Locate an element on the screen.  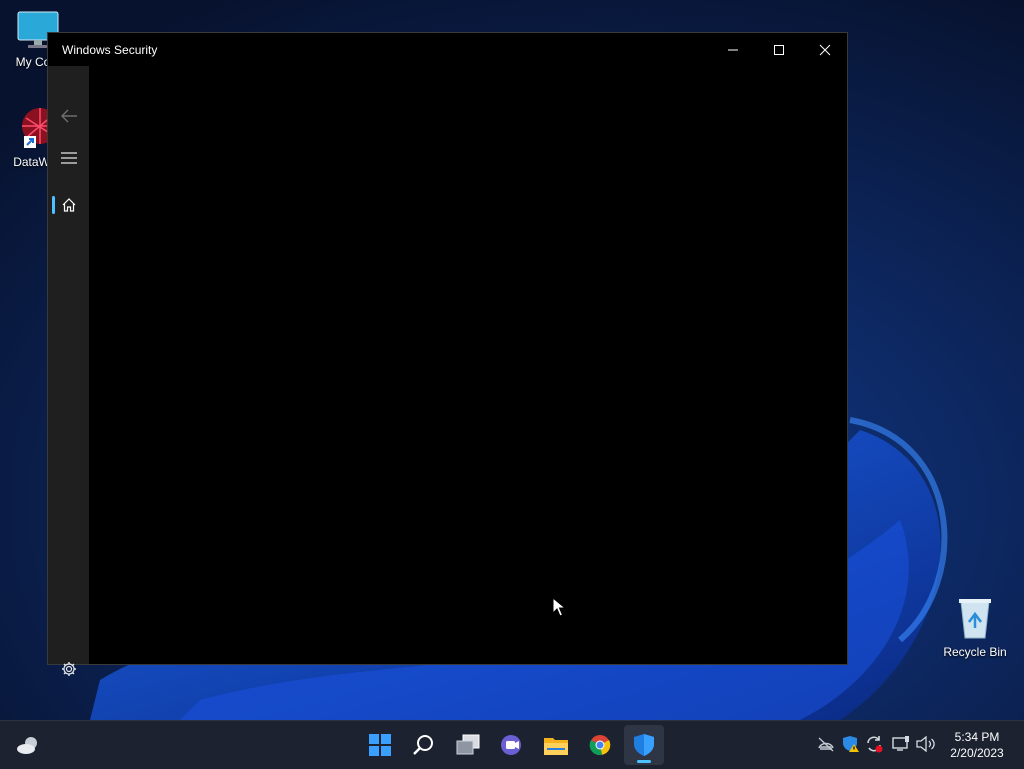
start-button is located at coordinates (380, 745).